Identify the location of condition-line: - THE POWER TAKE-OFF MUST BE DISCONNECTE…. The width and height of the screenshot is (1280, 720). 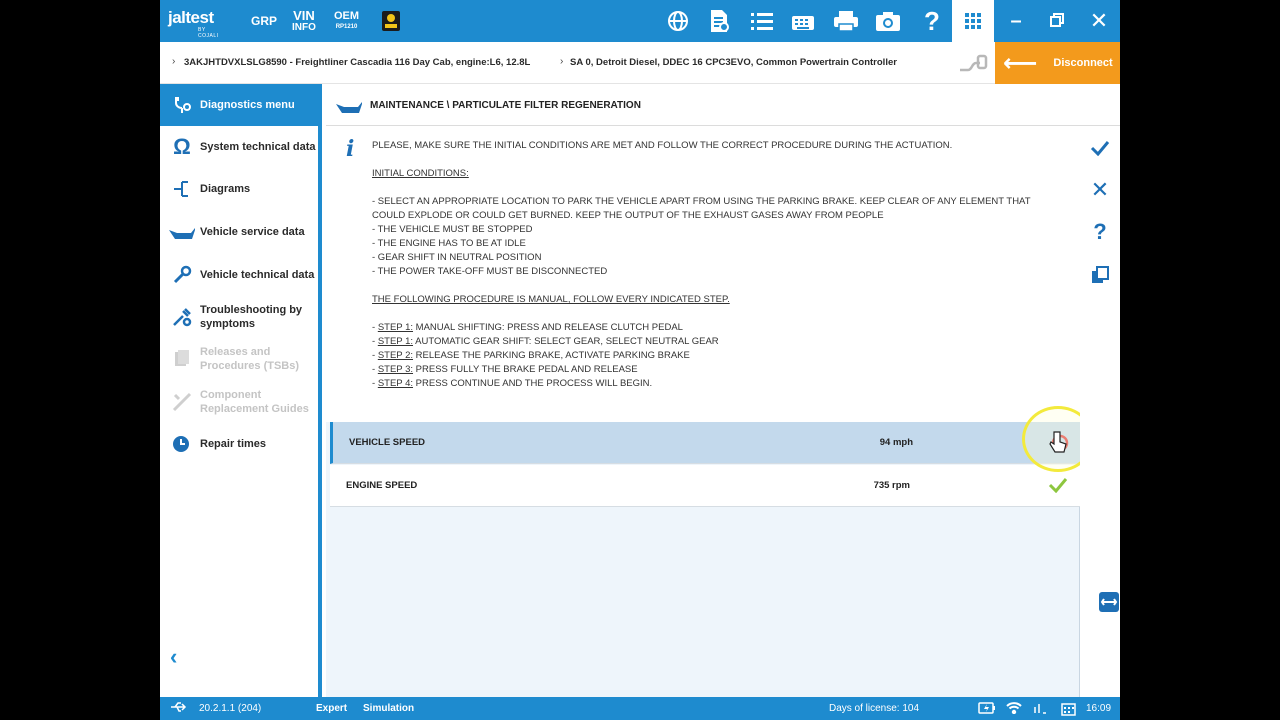
(490, 271).